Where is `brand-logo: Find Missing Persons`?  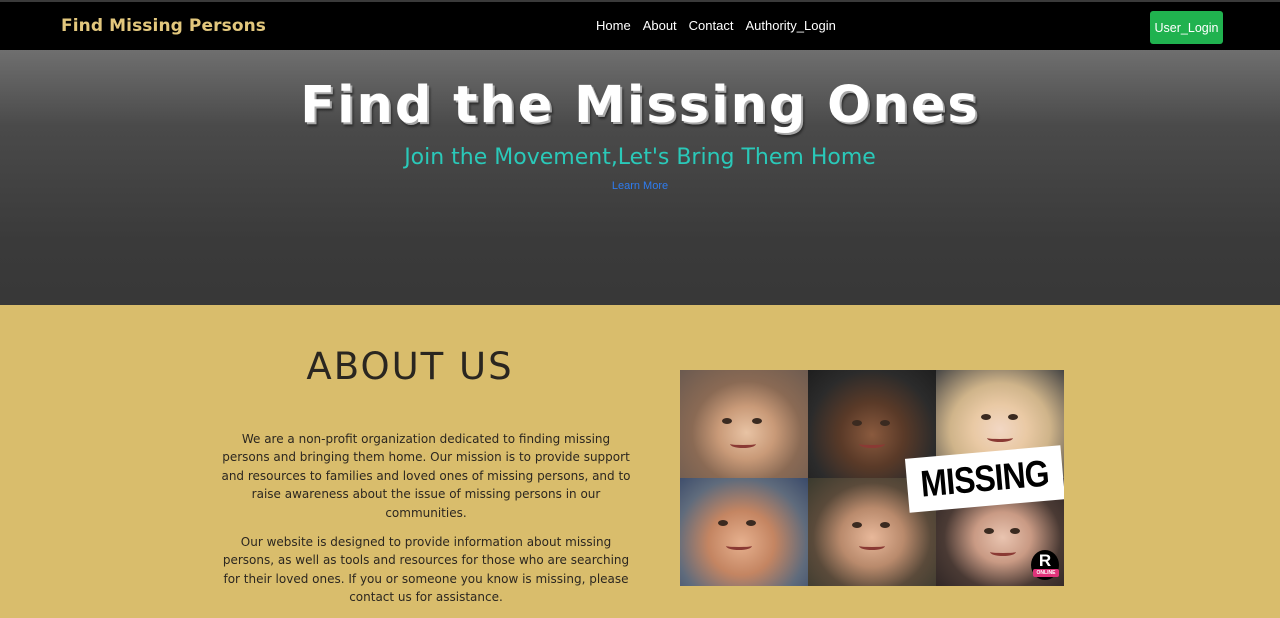
brand-logo: Find Missing Persons is located at coordinates (163, 26).